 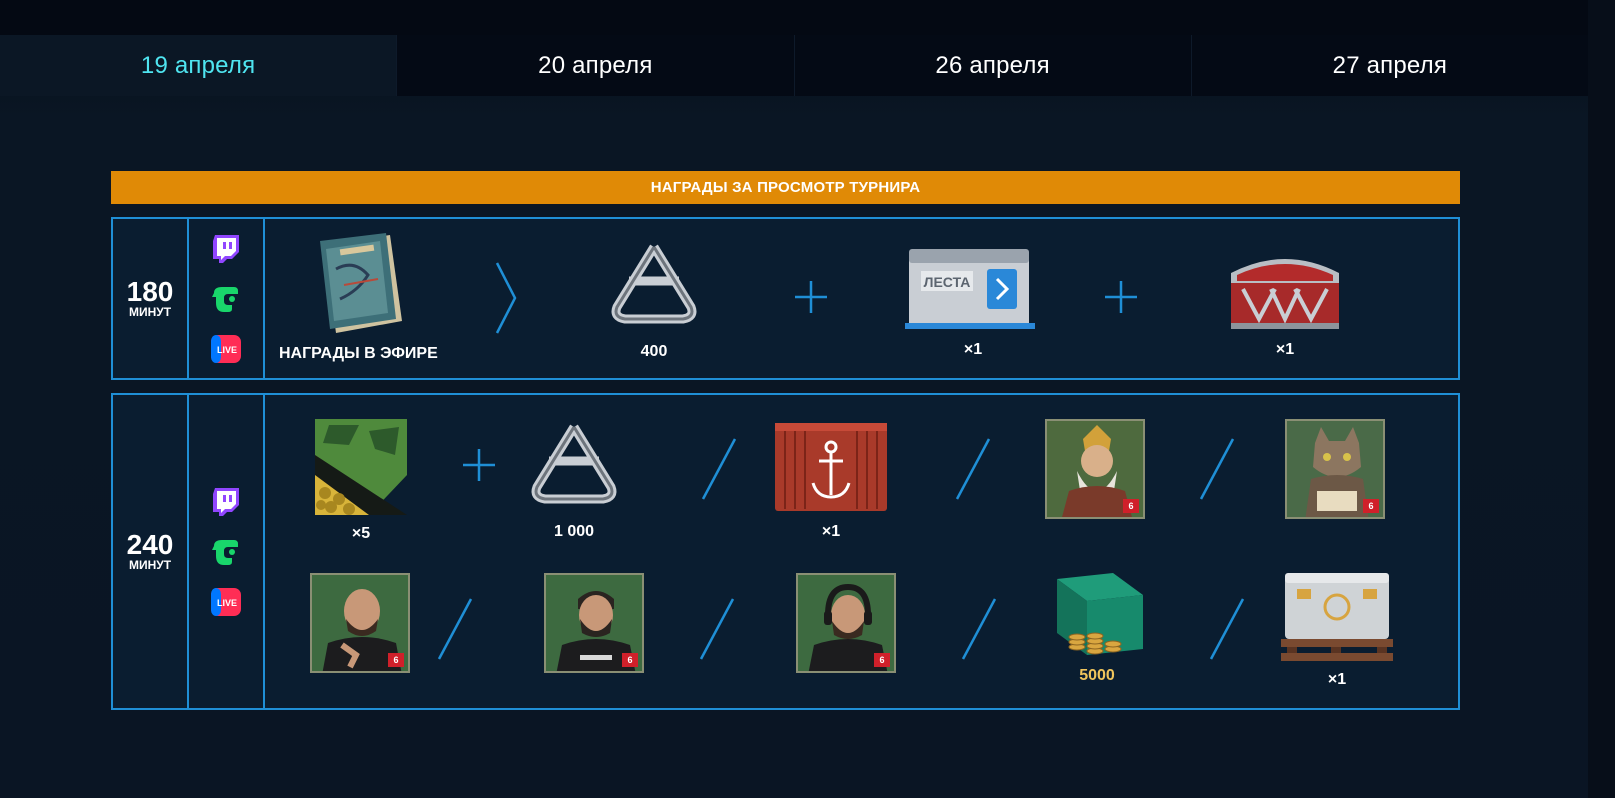 I want to click on reward-label: 400, so click(x=654, y=351).